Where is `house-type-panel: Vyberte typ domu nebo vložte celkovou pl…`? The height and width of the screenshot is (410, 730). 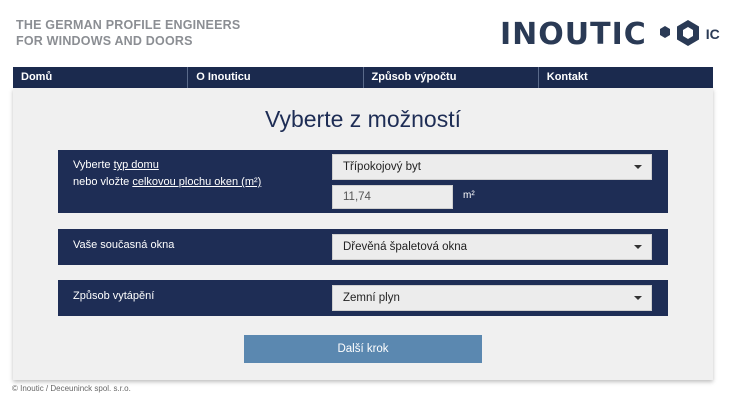 house-type-panel: Vyberte typ domu nebo vložte celkovou pl… is located at coordinates (363, 181).